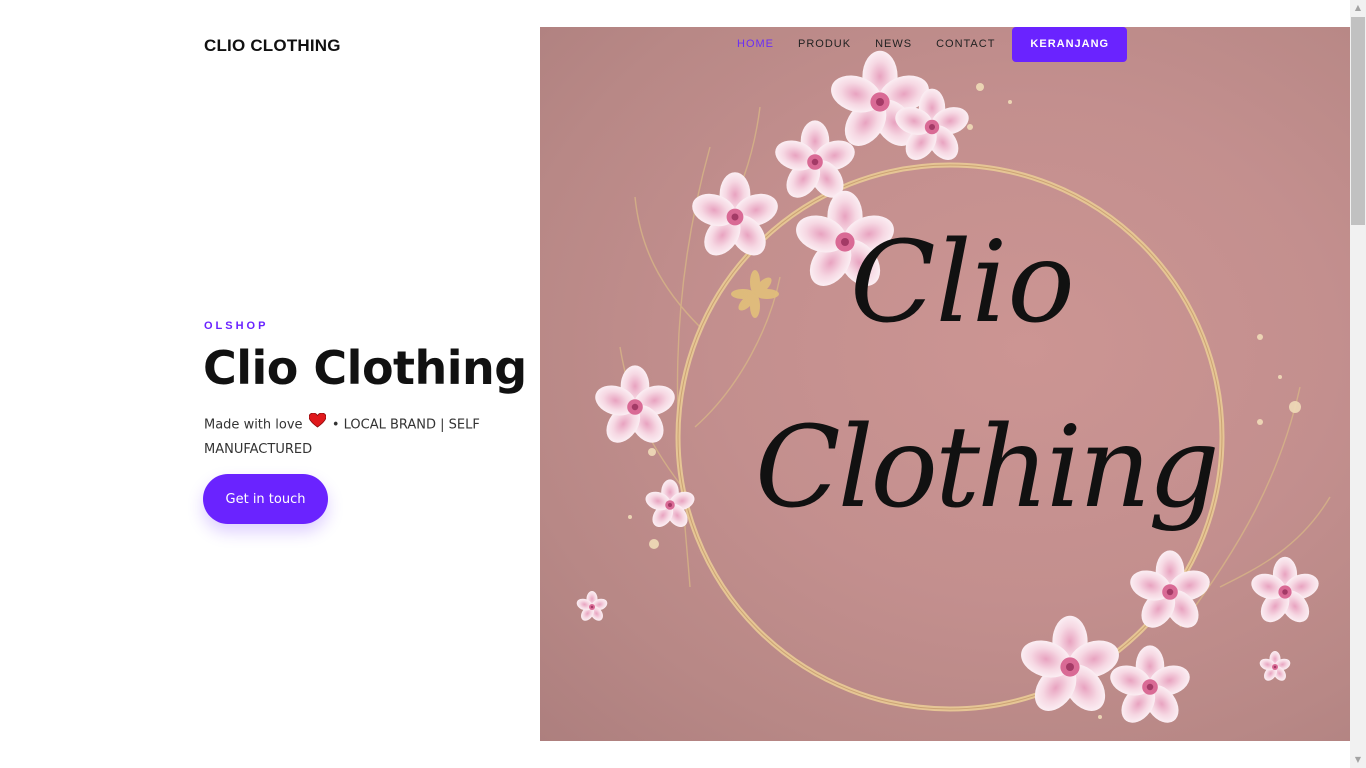  What do you see at coordinates (987, 468) in the screenshot?
I see `logo-script-line2: Clothing` at bounding box center [987, 468].